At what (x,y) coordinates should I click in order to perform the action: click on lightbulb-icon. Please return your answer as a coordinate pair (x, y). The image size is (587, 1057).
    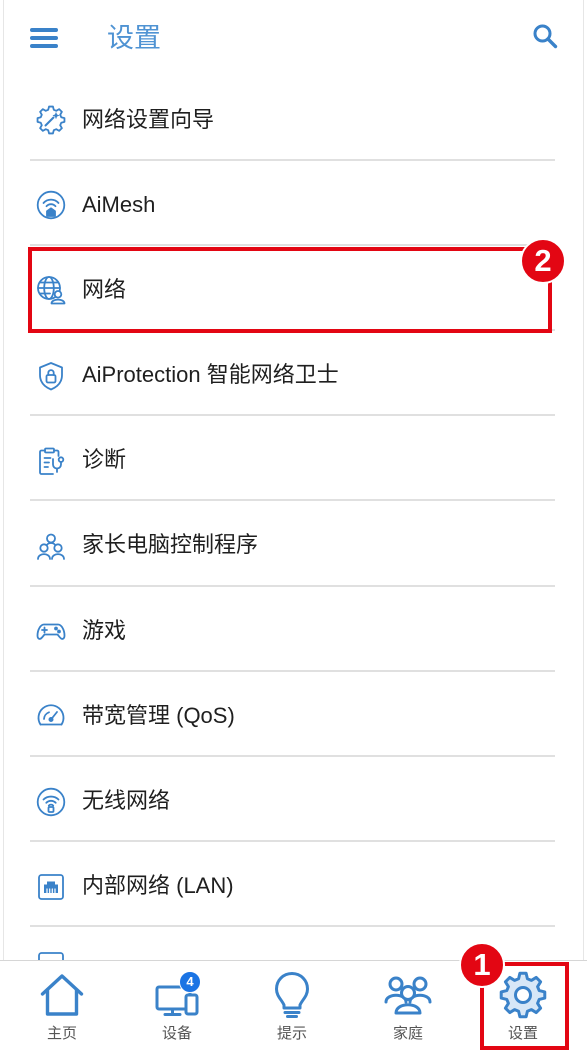
    Looking at the image, I should click on (292, 995).